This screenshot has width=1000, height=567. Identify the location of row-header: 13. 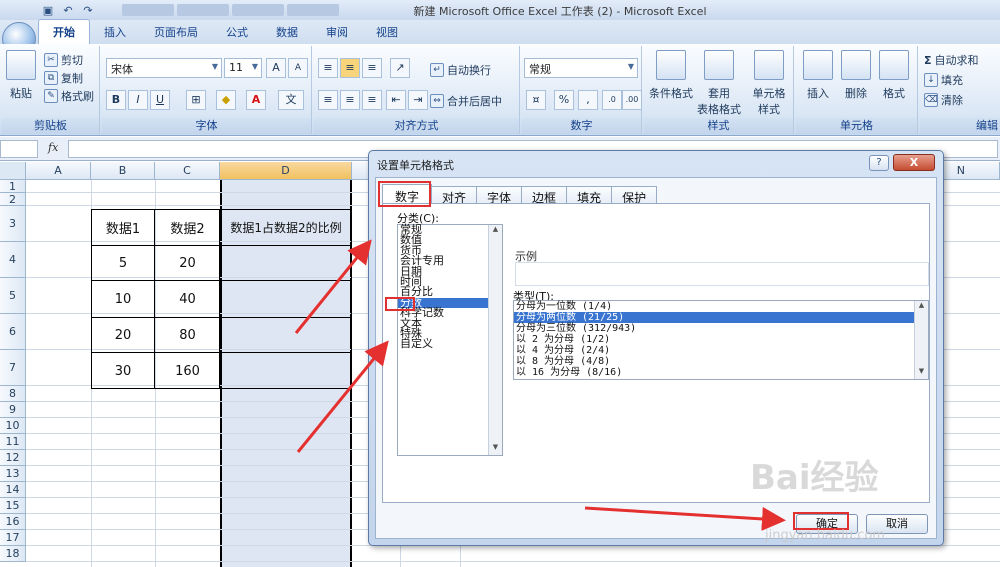
(13, 474).